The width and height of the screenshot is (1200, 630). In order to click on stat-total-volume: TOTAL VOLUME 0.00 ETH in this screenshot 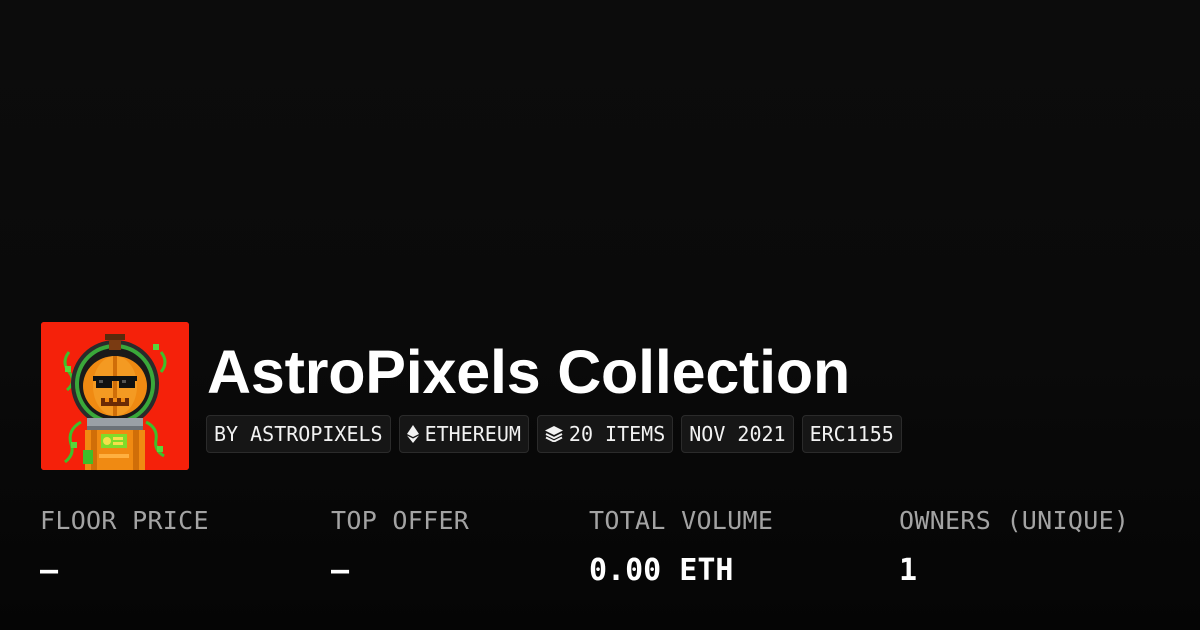, I will do `click(681, 547)`.